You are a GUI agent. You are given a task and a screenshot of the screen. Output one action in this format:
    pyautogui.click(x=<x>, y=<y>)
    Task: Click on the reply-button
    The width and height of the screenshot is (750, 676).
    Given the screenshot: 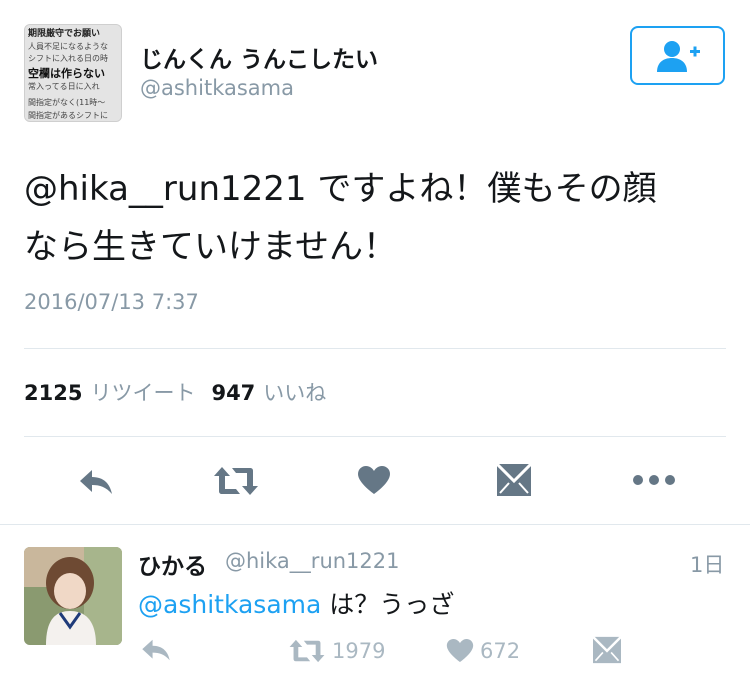 What is the action you would take?
    pyautogui.click(x=96, y=482)
    